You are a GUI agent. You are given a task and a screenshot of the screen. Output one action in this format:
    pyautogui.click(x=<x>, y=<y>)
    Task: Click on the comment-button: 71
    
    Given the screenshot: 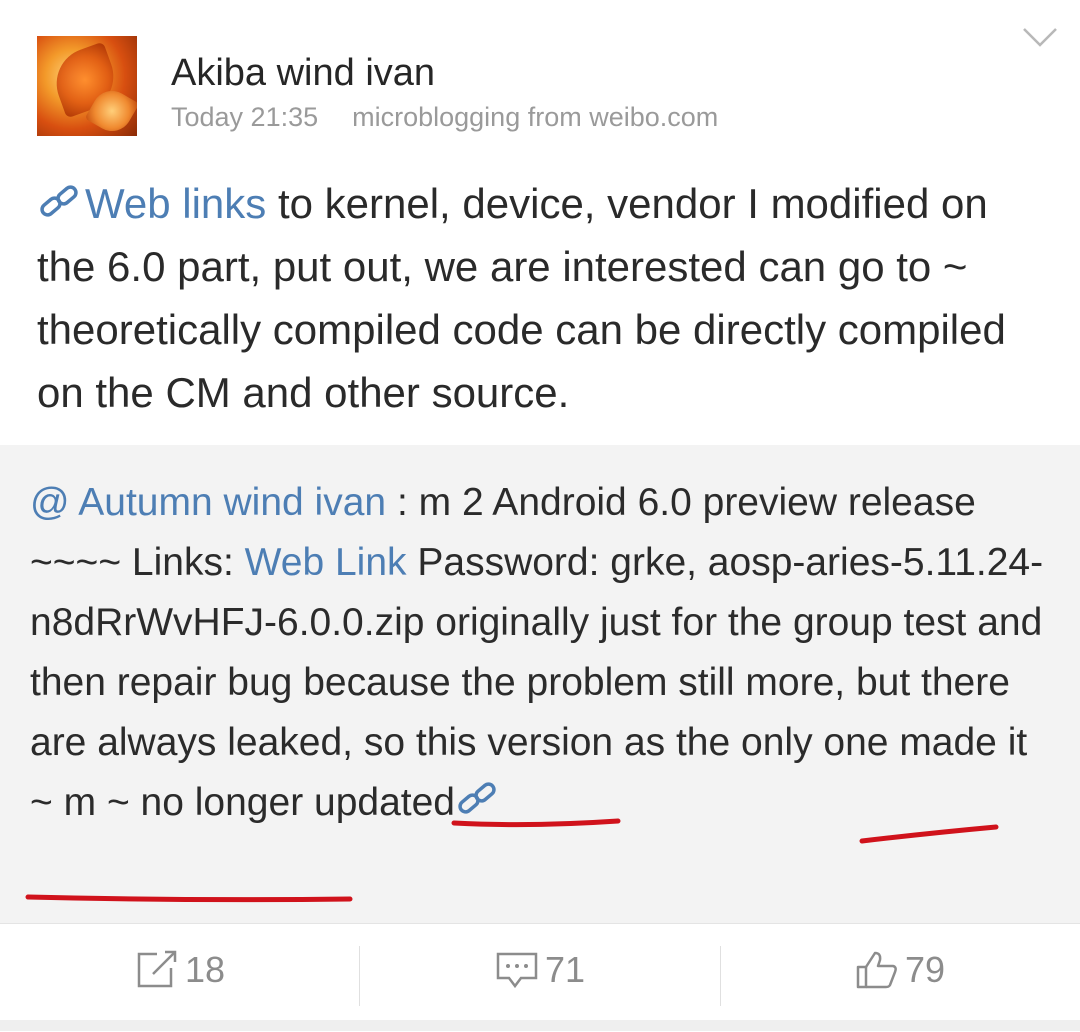 What is the action you would take?
    pyautogui.click(x=540, y=970)
    